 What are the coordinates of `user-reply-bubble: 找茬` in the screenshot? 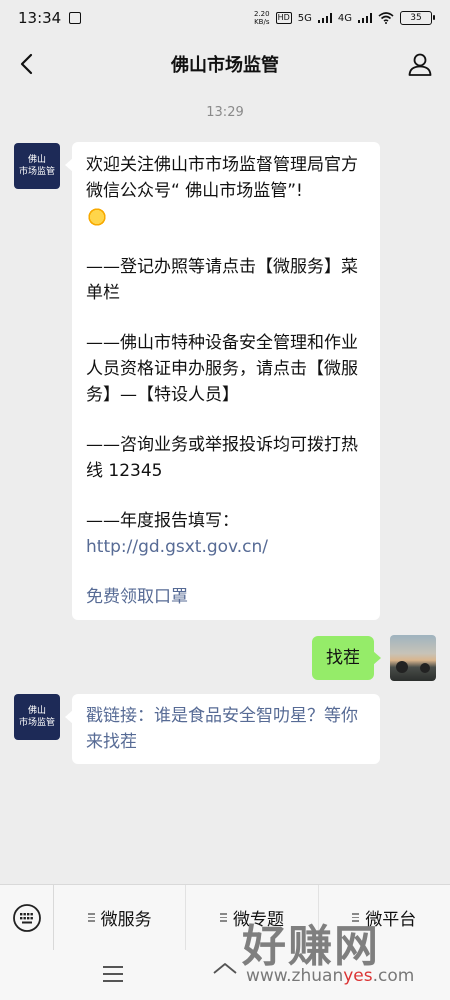 It's located at (346, 658).